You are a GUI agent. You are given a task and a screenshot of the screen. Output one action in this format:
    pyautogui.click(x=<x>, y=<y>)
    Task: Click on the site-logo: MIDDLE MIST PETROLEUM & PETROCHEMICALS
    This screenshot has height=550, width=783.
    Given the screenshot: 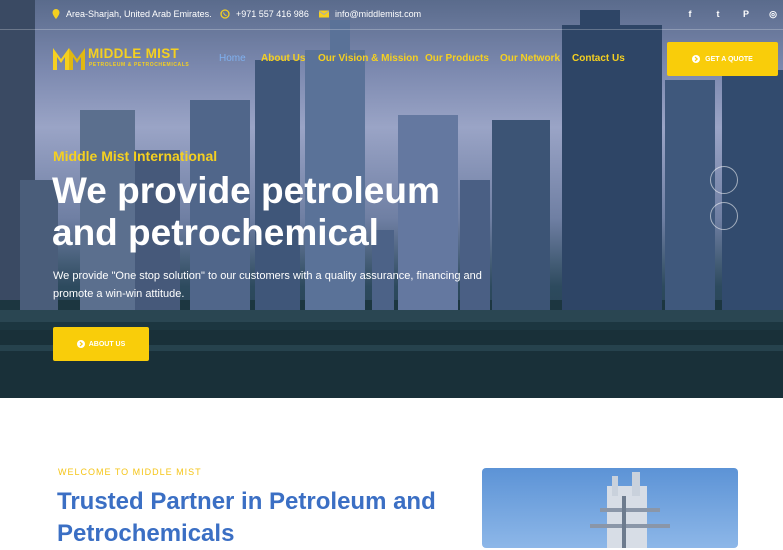 What is the action you would take?
    pyautogui.click(x=120, y=59)
    